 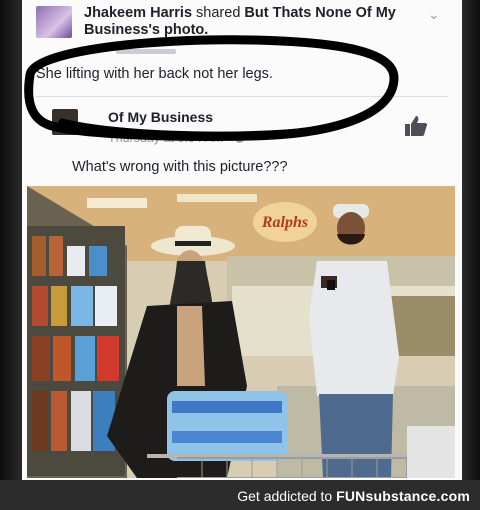 I want to click on background-strip-right, so click(x=471, y=240).